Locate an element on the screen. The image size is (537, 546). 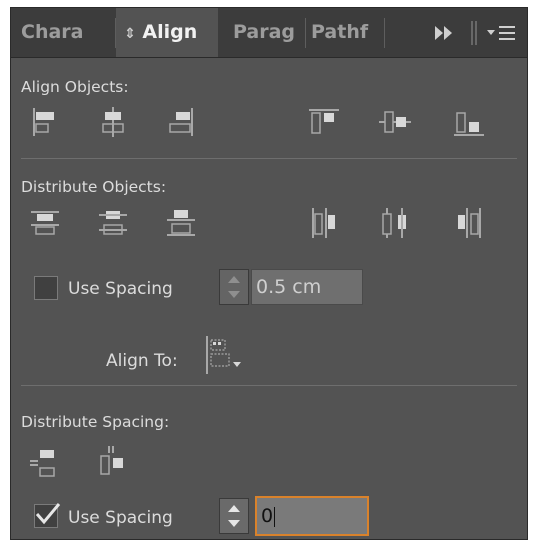
spacing-value: 0.5 cm is located at coordinates (289, 287).